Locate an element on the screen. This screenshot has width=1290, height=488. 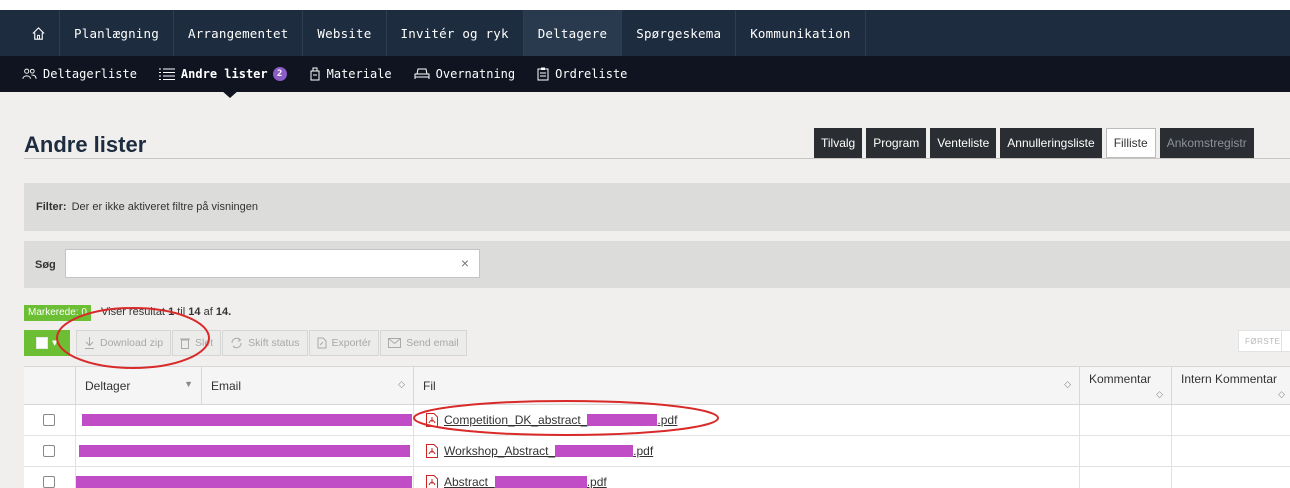
export-button: Exportér is located at coordinates (344, 343).